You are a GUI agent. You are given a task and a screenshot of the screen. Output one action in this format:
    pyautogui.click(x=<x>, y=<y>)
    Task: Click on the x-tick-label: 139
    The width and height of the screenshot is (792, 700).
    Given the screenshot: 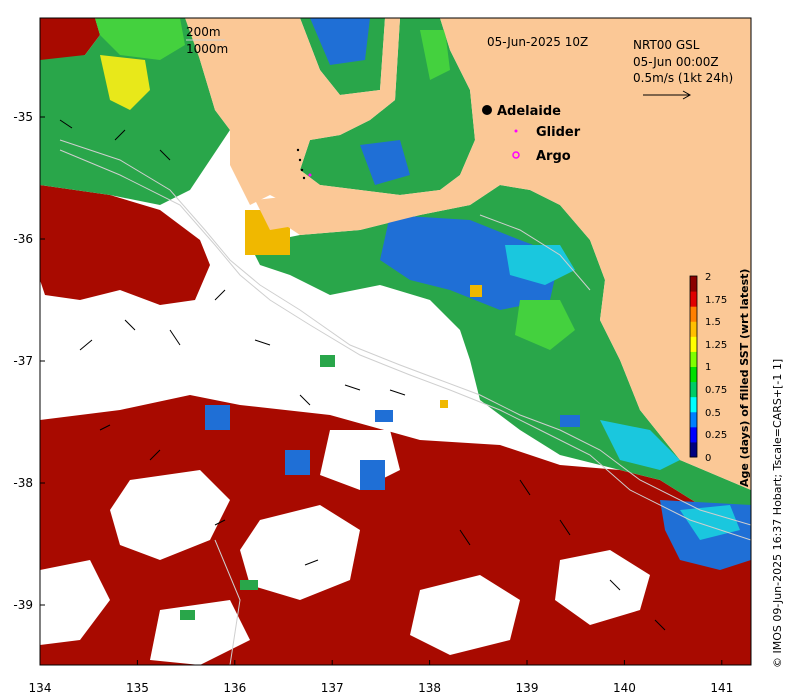 What is the action you would take?
    pyautogui.click(x=527, y=688)
    